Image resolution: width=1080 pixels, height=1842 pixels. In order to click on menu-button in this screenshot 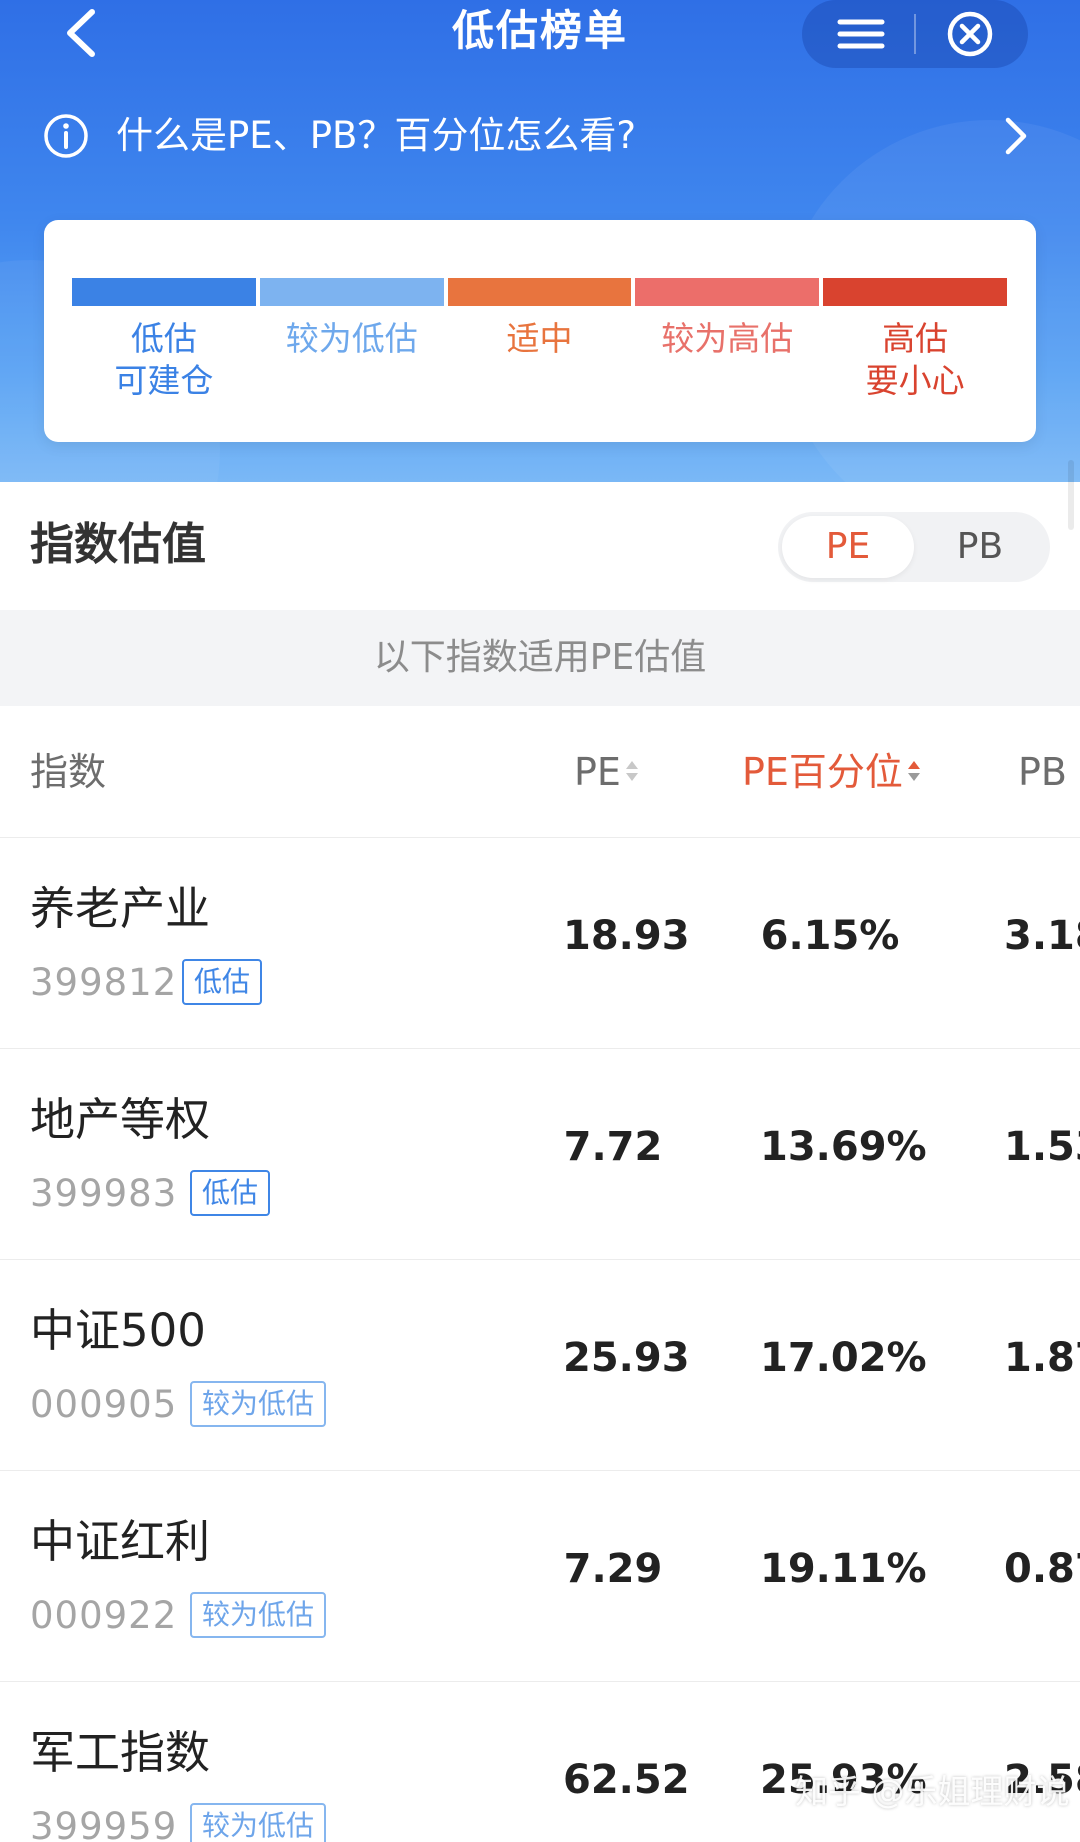, I will do `click(861, 34)`.